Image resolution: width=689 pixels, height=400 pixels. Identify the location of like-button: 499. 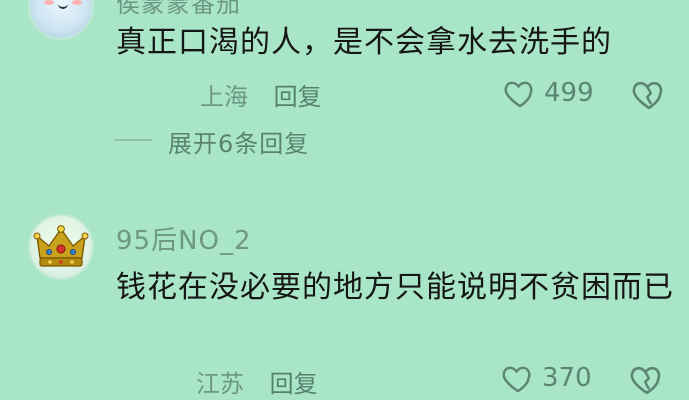
(548, 93).